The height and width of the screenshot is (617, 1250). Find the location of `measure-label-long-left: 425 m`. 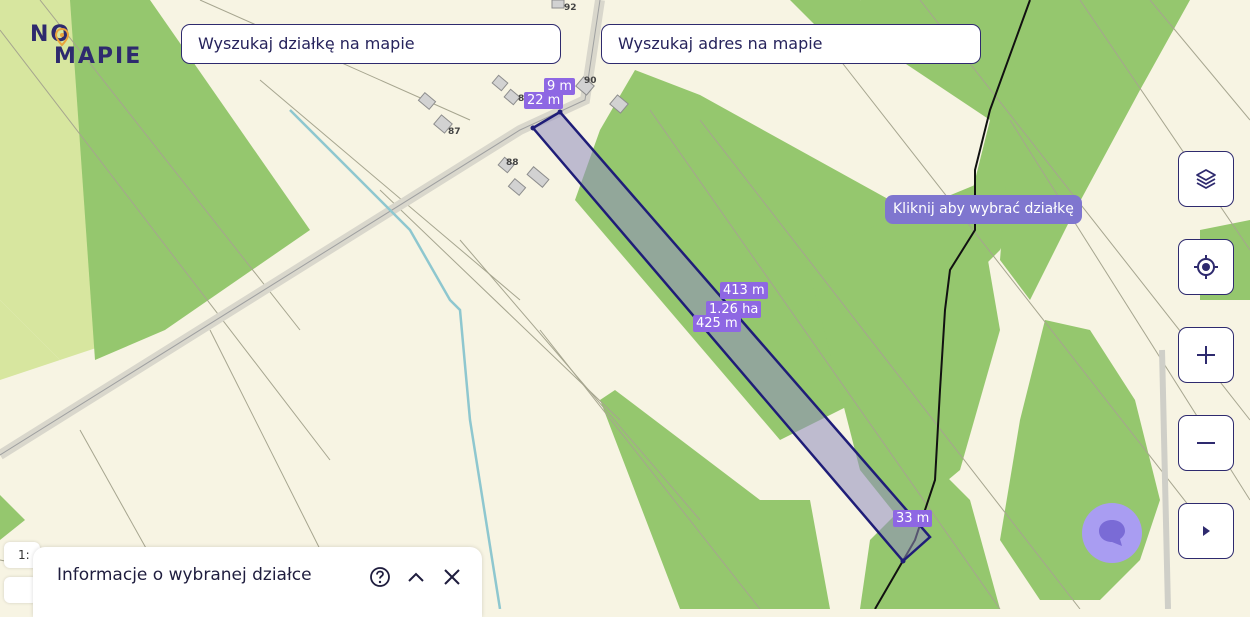

measure-label-long-left: 425 m is located at coordinates (717, 323).